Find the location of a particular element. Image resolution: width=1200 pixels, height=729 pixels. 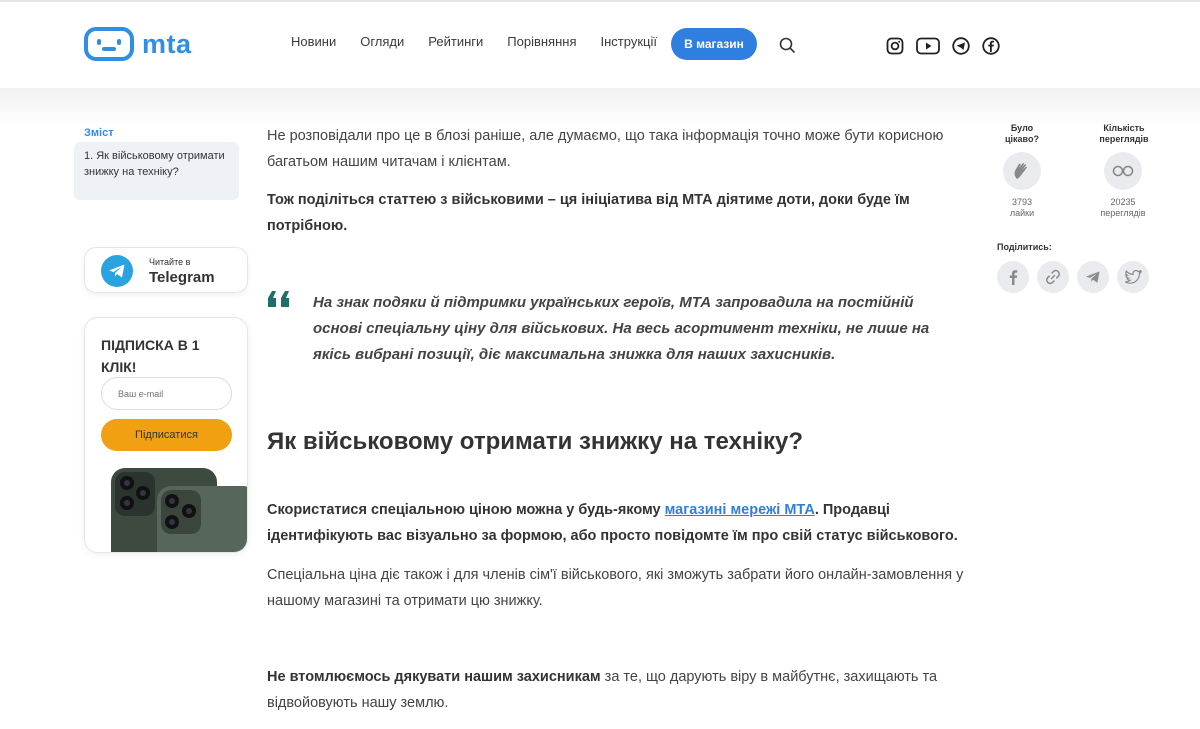

share-twitter-button is located at coordinates (1133, 277).